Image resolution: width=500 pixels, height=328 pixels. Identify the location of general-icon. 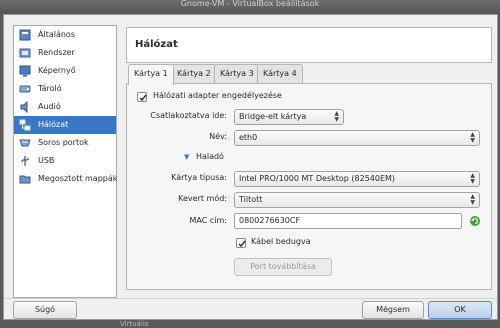
(25, 35).